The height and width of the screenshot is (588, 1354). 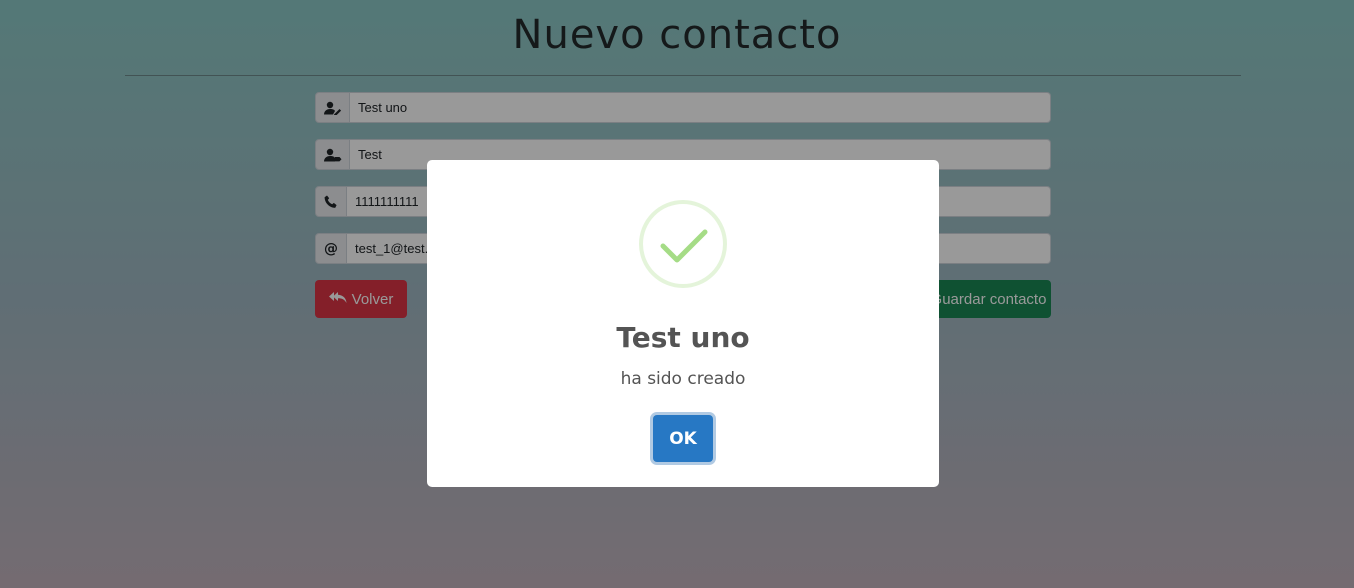 What do you see at coordinates (683, 438) in the screenshot?
I see `ok-button: OK` at bounding box center [683, 438].